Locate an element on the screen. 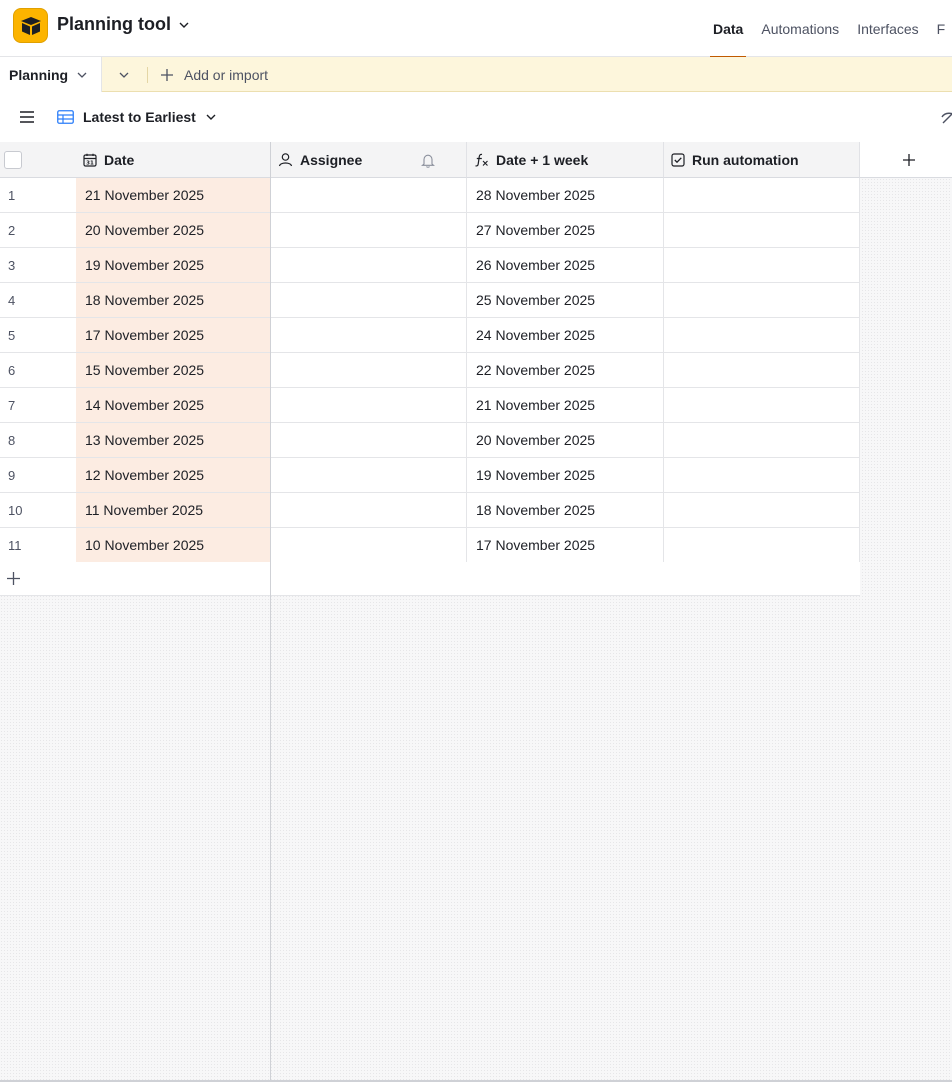 The height and width of the screenshot is (1082, 952). date-plus-week-cell: 20 November 2025 is located at coordinates (565, 440).